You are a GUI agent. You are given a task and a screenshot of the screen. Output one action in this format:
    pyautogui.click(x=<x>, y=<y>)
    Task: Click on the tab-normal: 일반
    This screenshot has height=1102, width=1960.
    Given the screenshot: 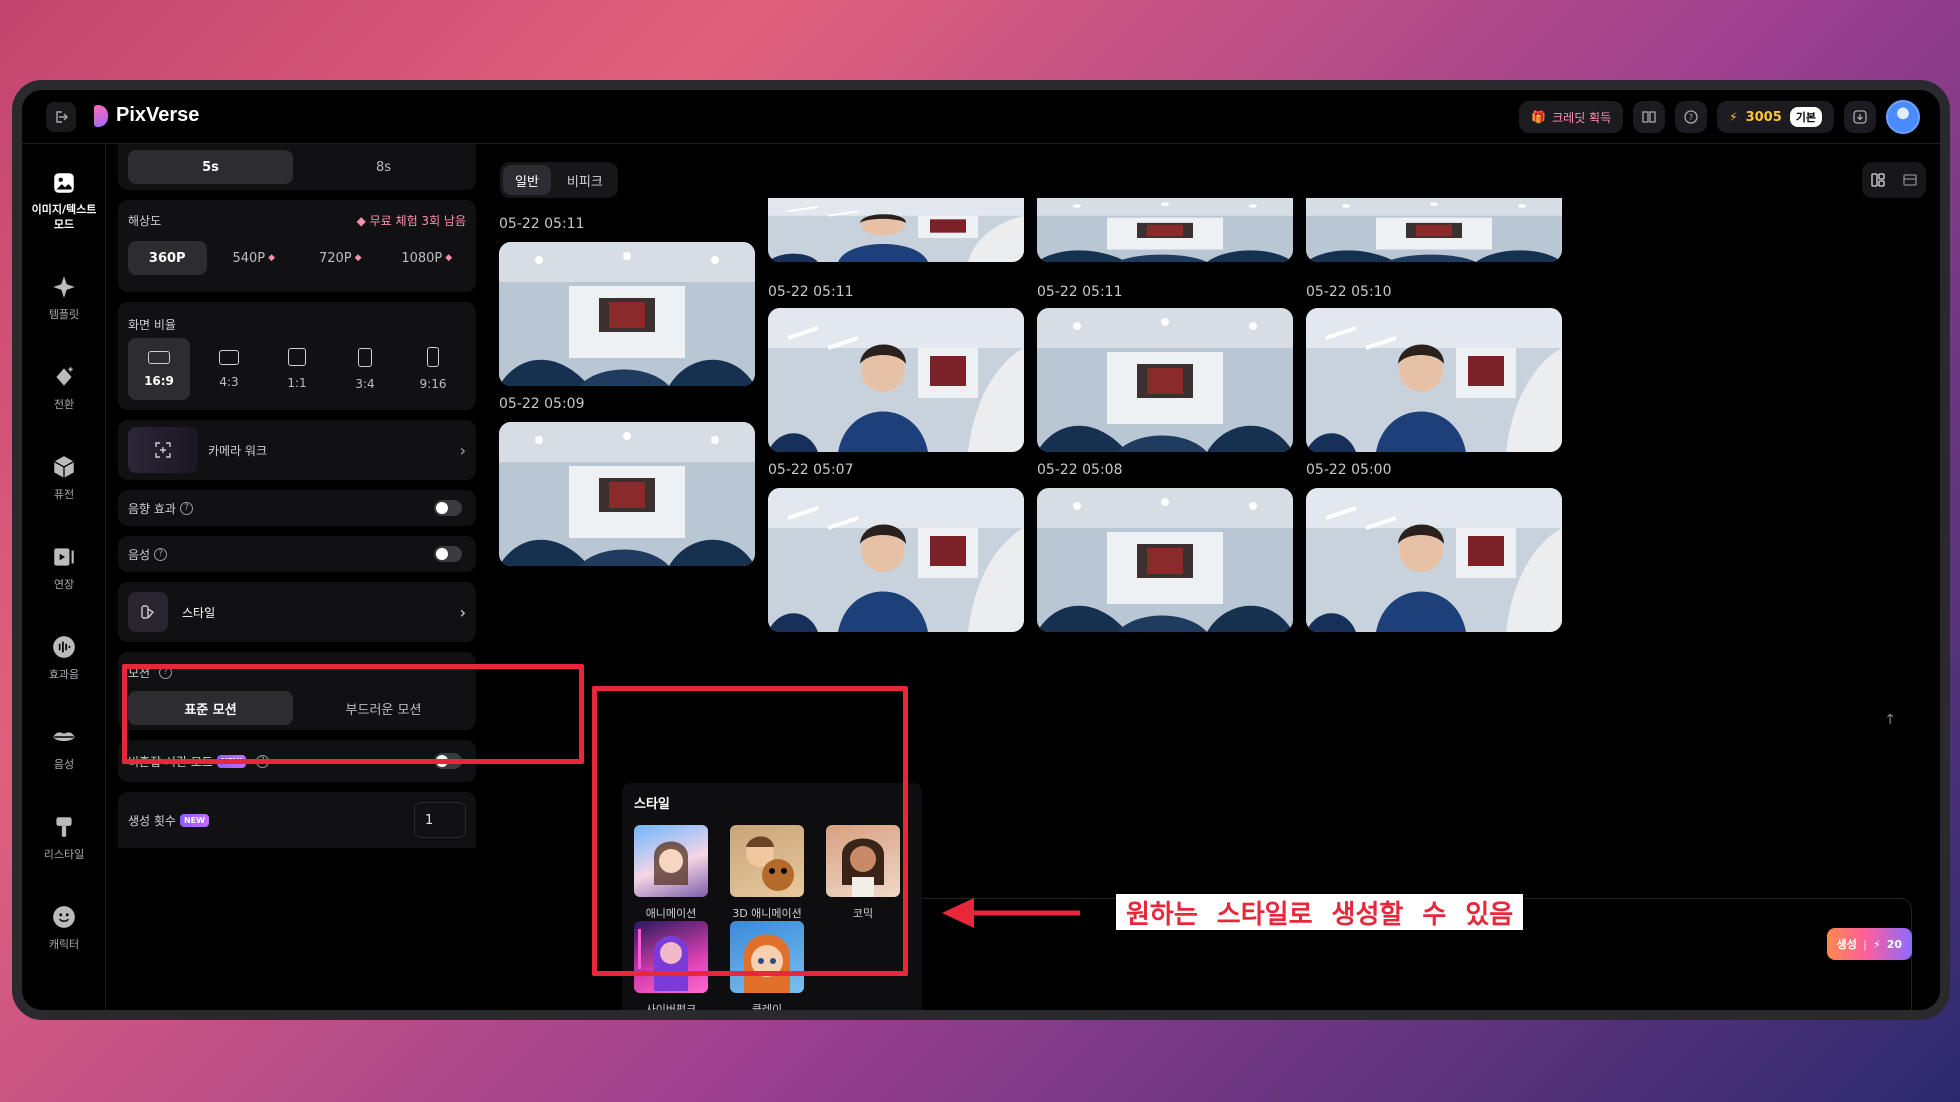 What is the action you would take?
    pyautogui.click(x=527, y=180)
    